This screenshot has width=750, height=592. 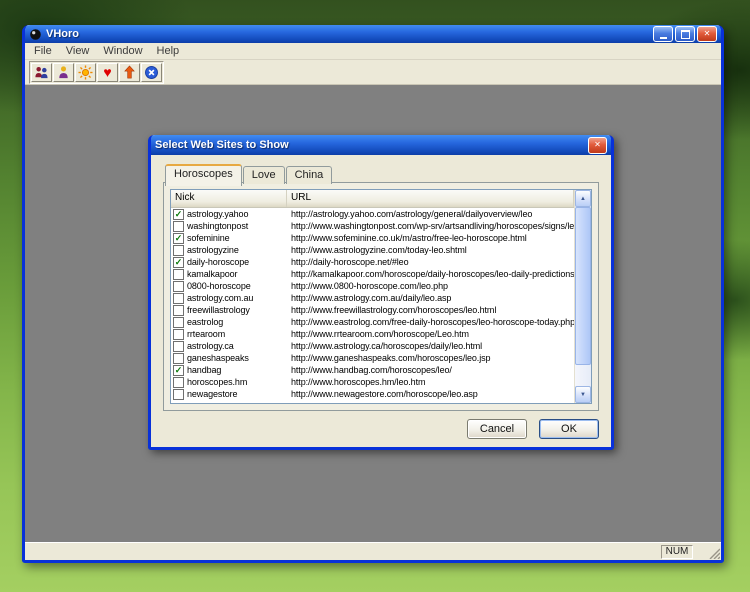 I want to click on ok-button: OK, so click(x=569, y=429).